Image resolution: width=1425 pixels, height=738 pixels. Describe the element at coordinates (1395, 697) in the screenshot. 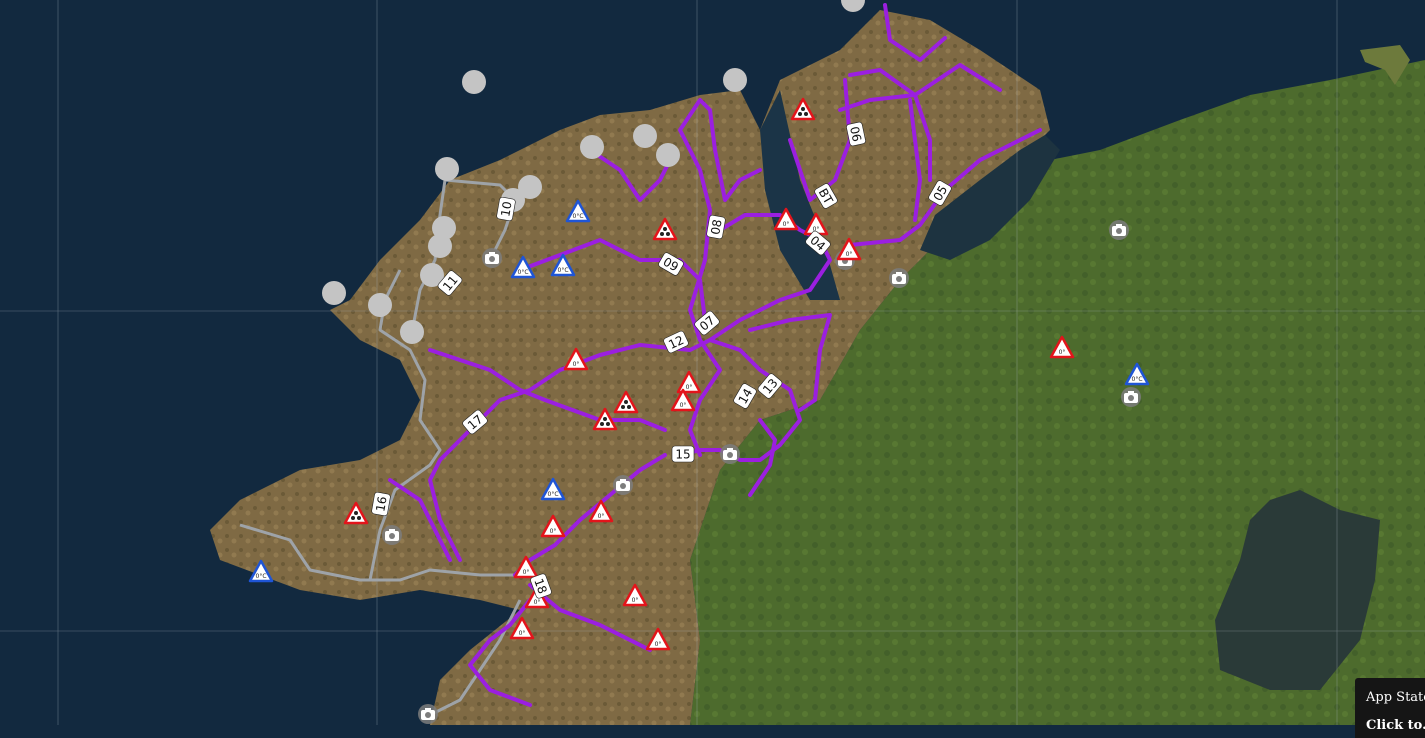

I see `app-state-title: App State` at that location.